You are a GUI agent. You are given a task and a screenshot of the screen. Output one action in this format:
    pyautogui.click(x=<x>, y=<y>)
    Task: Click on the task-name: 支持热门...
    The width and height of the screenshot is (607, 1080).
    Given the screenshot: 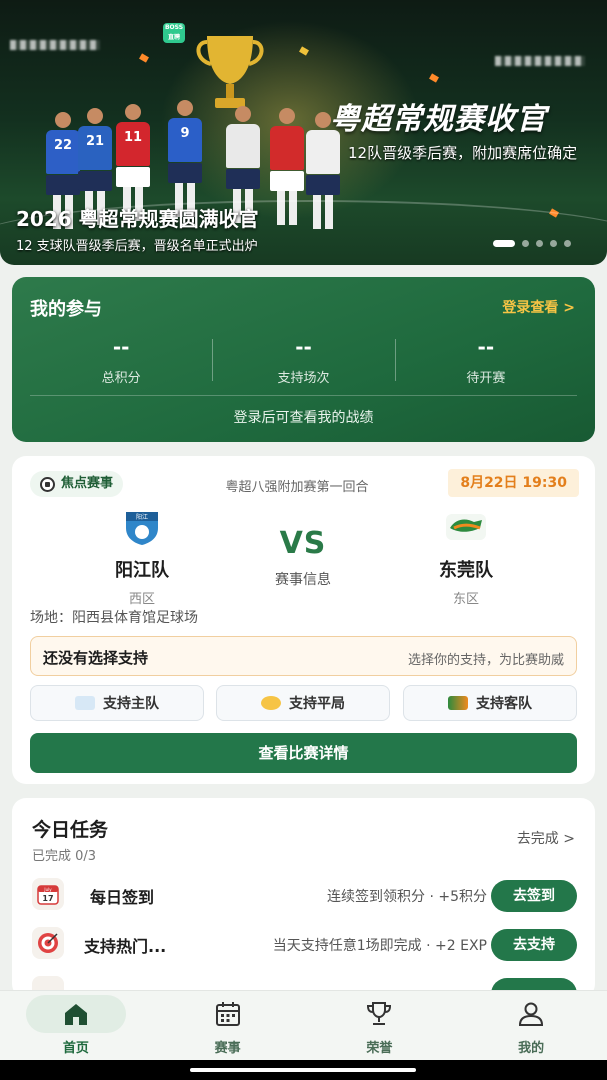 What is the action you would take?
    pyautogui.click(x=125, y=946)
    